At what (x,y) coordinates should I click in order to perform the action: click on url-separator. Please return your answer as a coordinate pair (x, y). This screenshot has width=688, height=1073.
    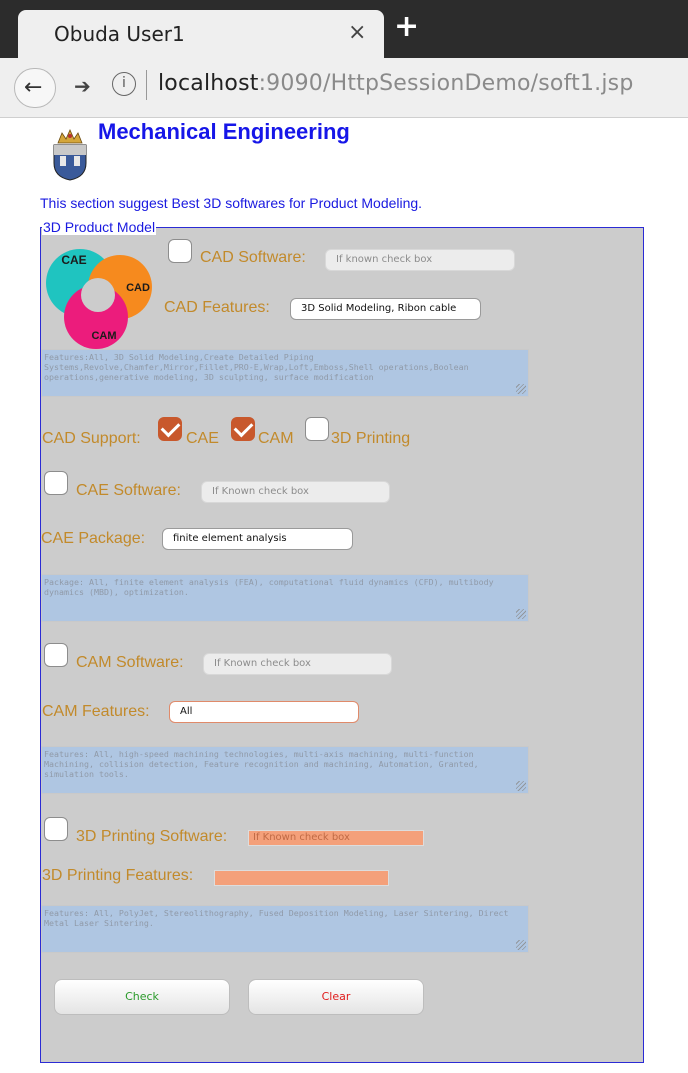
    Looking at the image, I should click on (146, 85).